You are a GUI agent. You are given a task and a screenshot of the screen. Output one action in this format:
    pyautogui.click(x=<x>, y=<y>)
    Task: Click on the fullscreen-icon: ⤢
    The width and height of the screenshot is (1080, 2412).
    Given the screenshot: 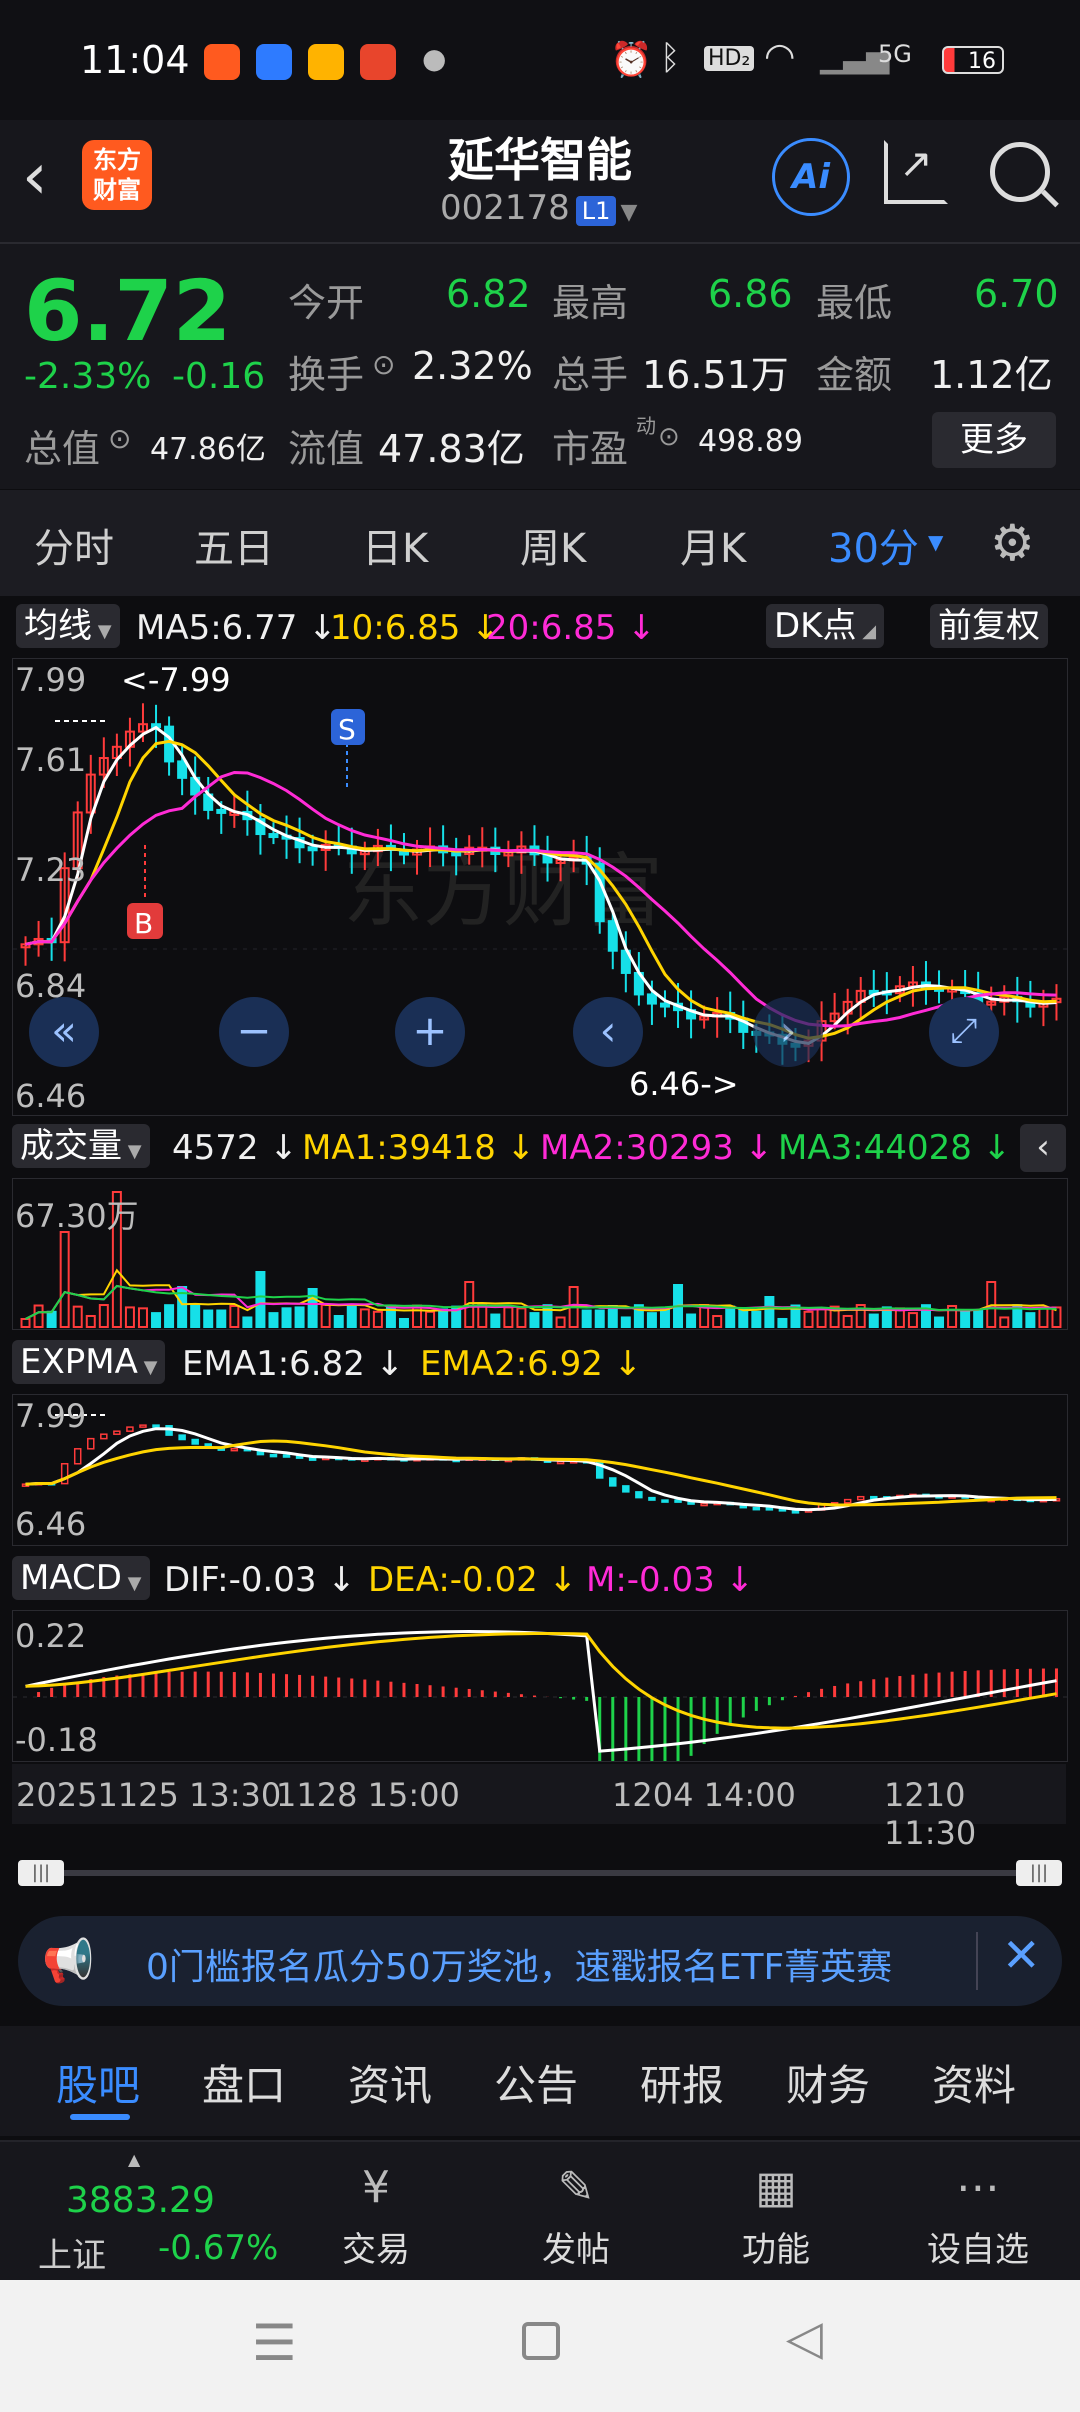 What is the action you would take?
    pyautogui.click(x=964, y=1032)
    